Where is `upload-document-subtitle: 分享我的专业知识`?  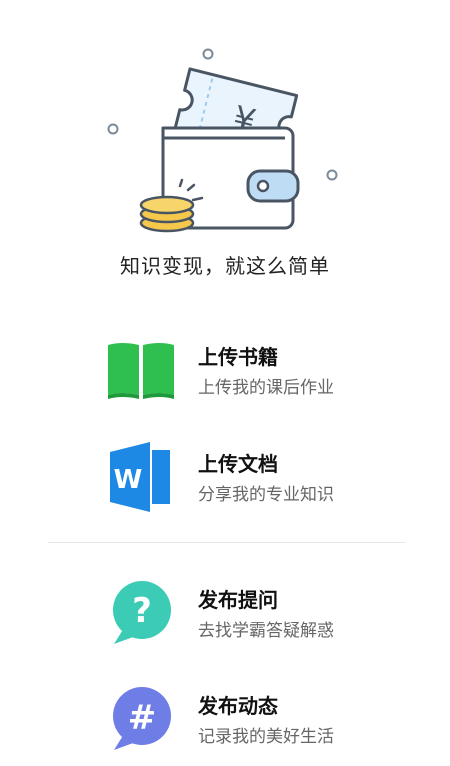 upload-document-subtitle: 分享我的专业知识 is located at coordinates (266, 495).